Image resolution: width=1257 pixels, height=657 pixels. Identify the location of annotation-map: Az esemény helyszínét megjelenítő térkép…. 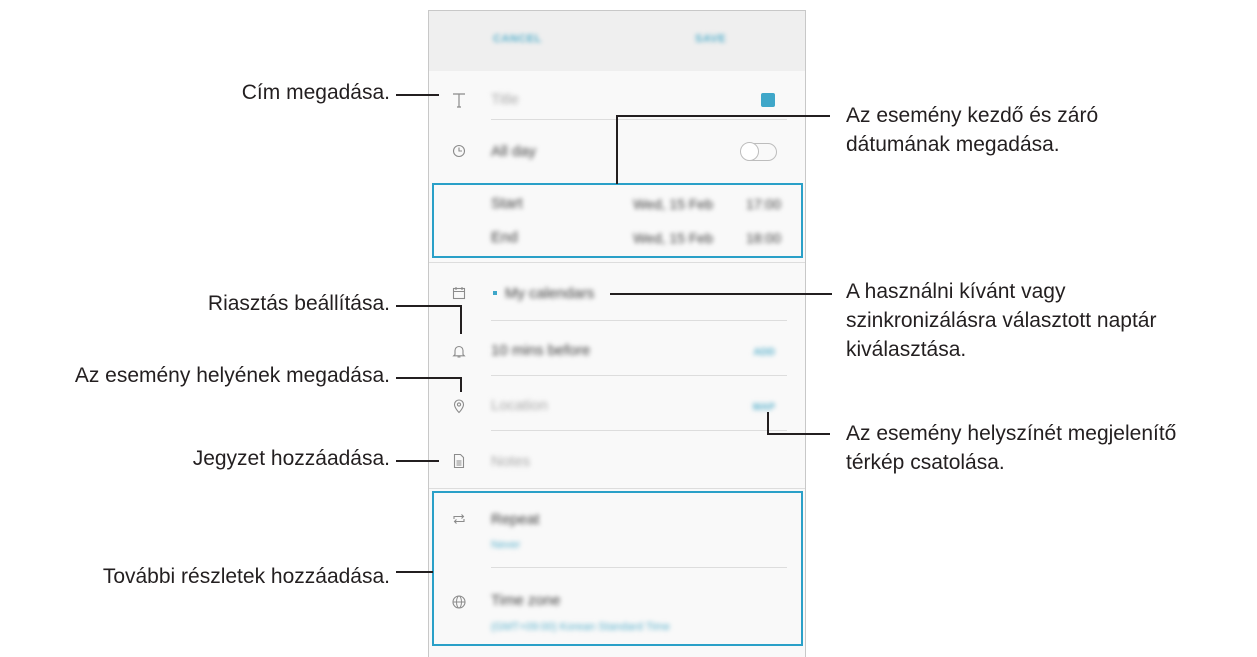
(1011, 448).